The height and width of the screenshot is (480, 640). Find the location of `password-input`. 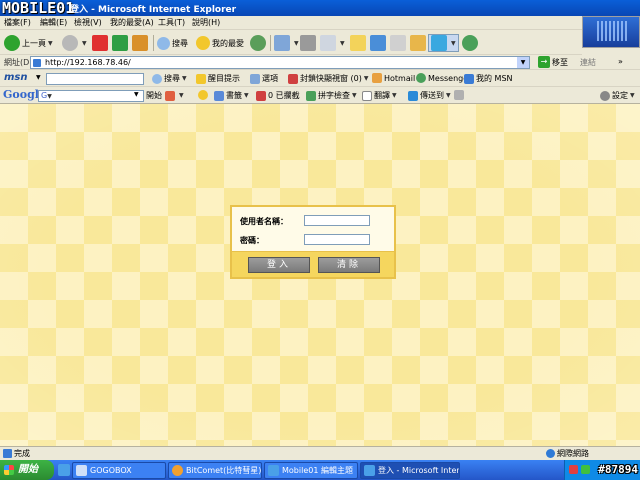

password-input is located at coordinates (337, 239).